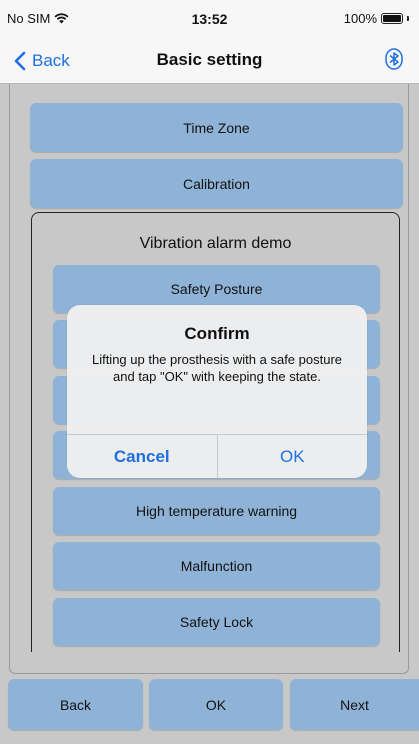  What do you see at coordinates (215, 243) in the screenshot?
I see `vibration-demo-title: Vibration alarm demo` at bounding box center [215, 243].